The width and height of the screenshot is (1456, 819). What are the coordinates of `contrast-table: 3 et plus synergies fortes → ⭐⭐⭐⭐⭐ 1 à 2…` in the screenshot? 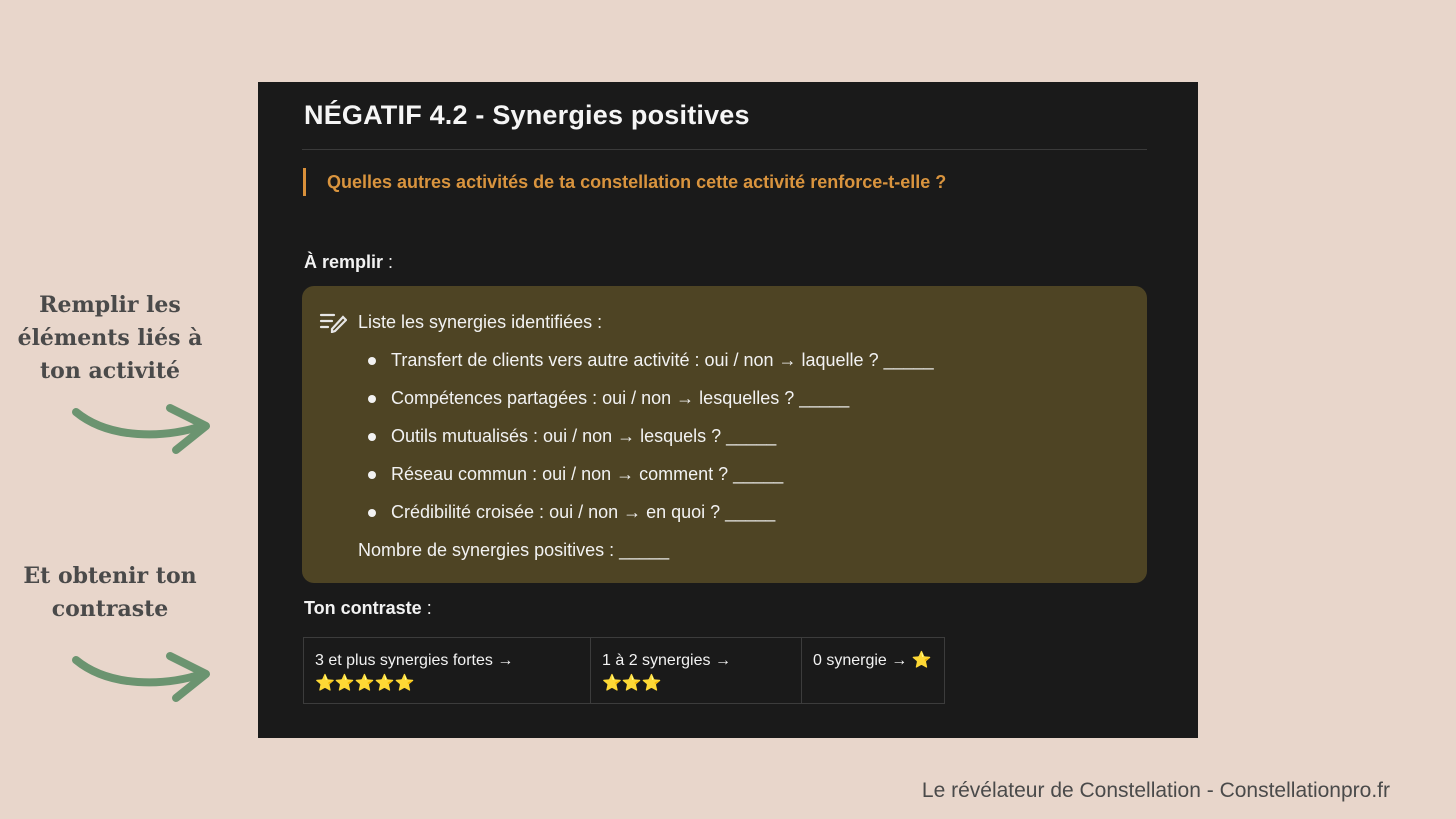 It's located at (624, 670).